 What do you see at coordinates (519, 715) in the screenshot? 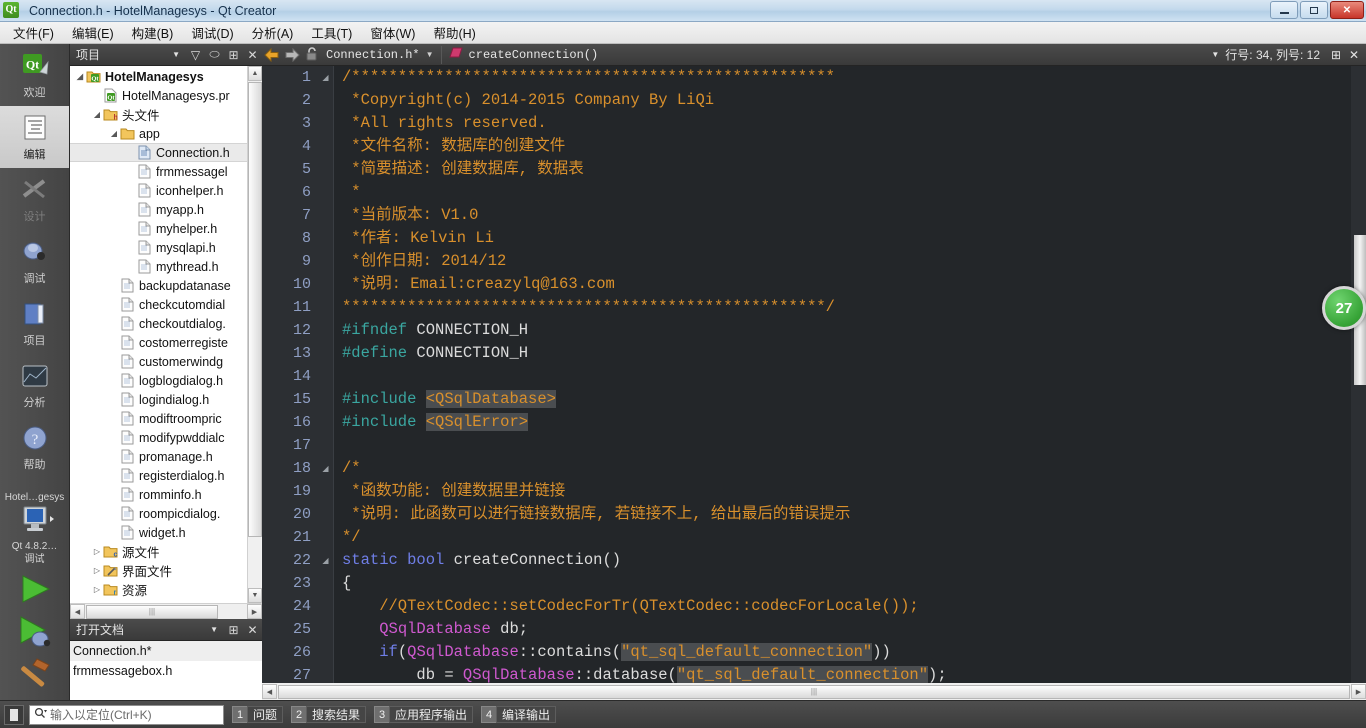
I see `output-pane-compile-output: 4 编译输出` at bounding box center [519, 715].